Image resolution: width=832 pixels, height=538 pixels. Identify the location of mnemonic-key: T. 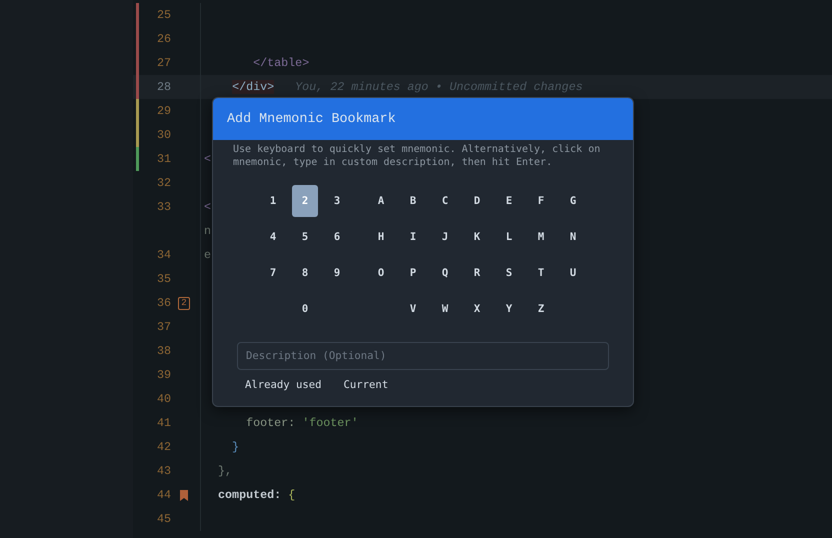
(541, 273).